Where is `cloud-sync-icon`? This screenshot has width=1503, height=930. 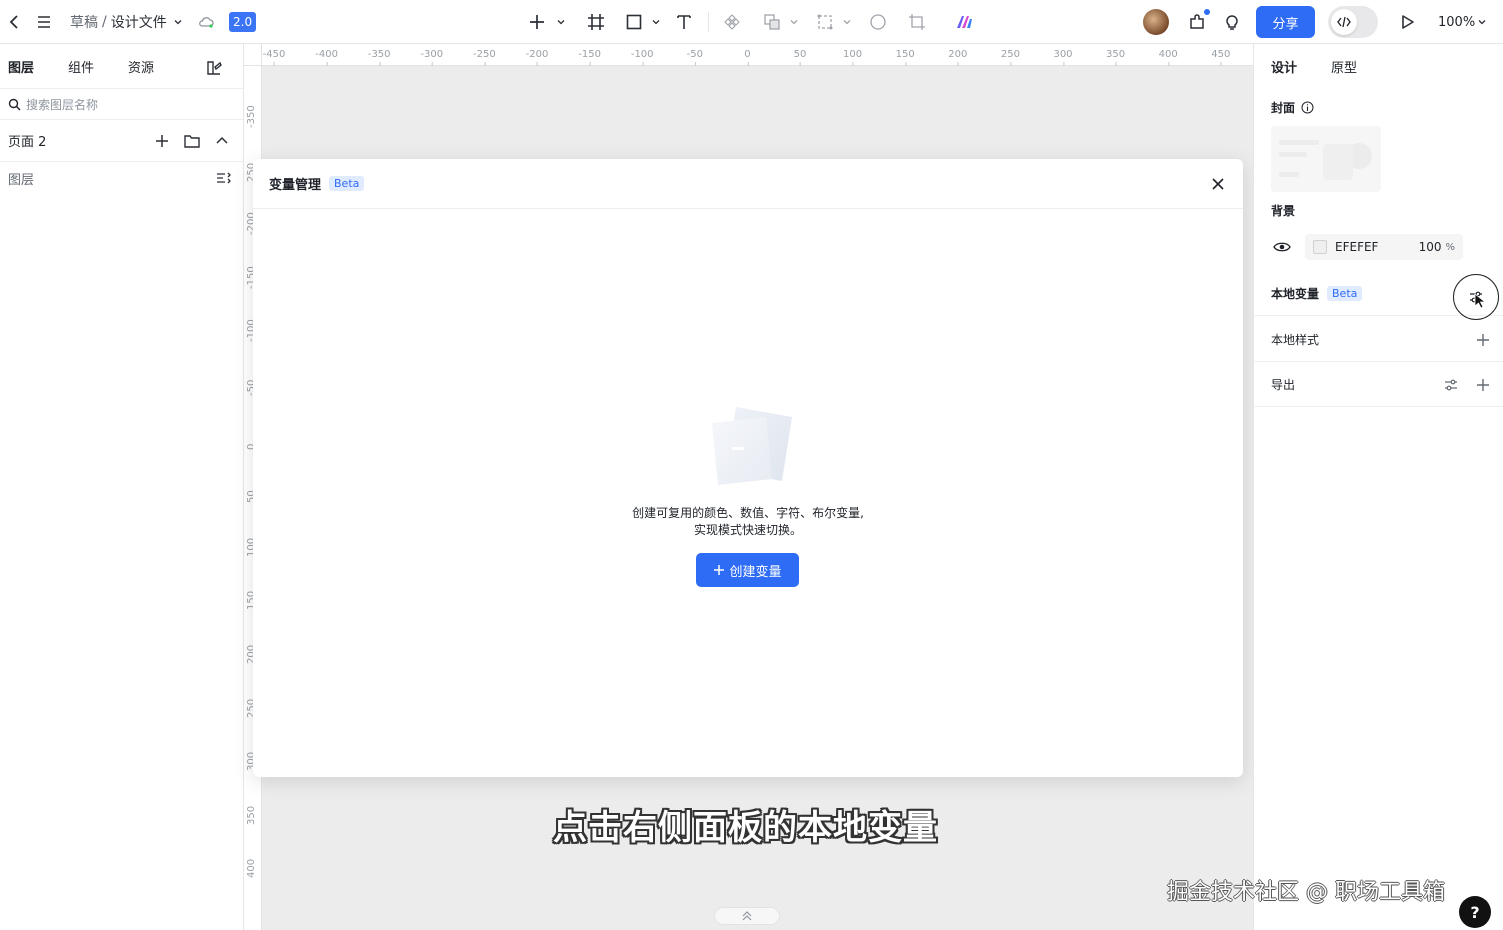 cloud-sync-icon is located at coordinates (206, 22).